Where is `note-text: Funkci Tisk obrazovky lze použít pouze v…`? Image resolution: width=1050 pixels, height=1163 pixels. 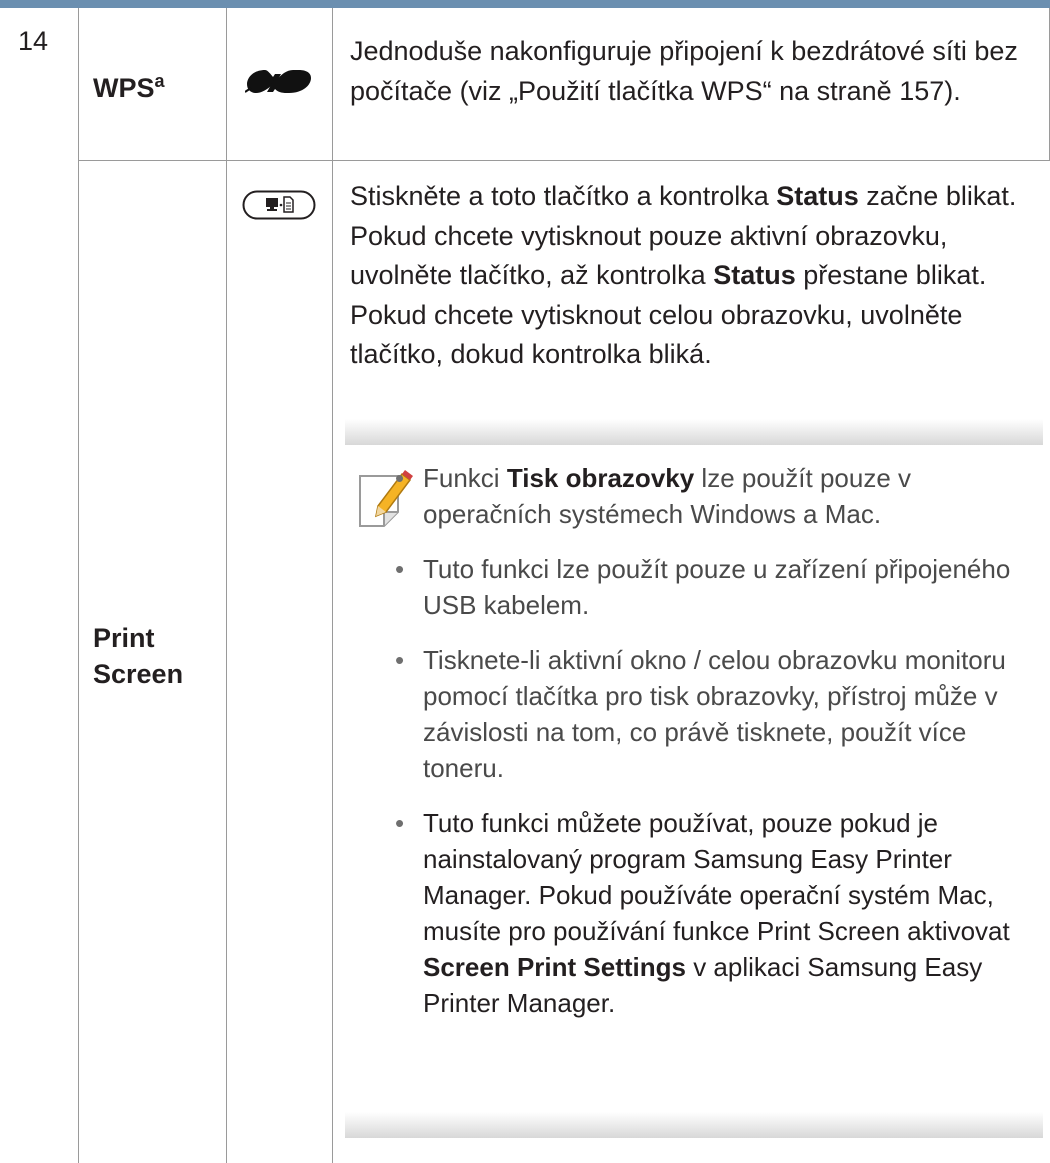 note-text: Funkci Tisk obrazovky lze použít pouze v… is located at coordinates (667, 496).